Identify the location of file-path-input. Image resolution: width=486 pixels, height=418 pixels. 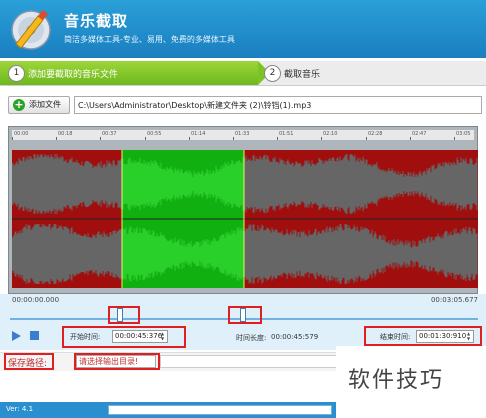
(278, 105).